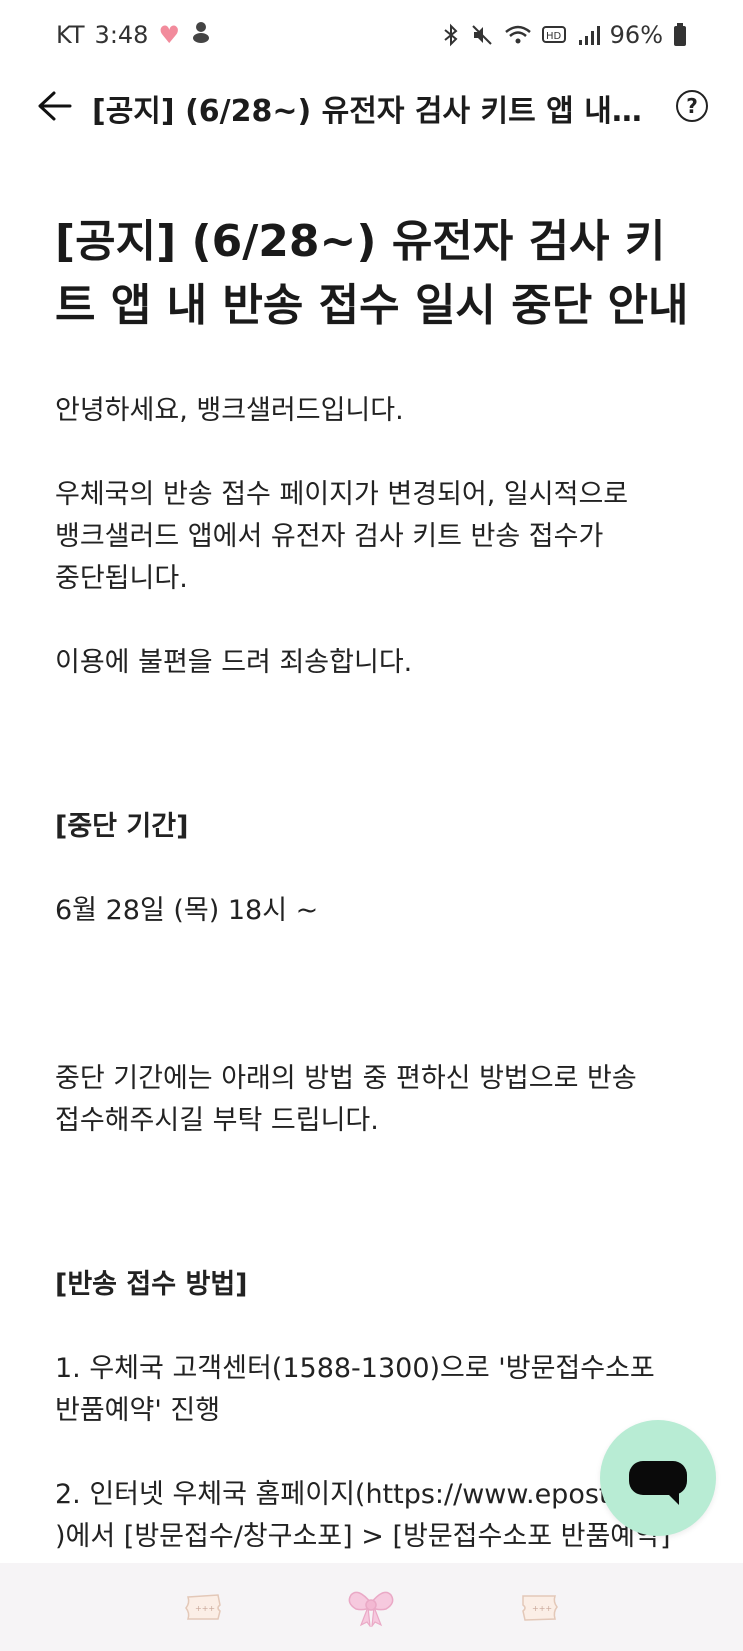  I want to click on carrier-label: KT, so click(70, 35).